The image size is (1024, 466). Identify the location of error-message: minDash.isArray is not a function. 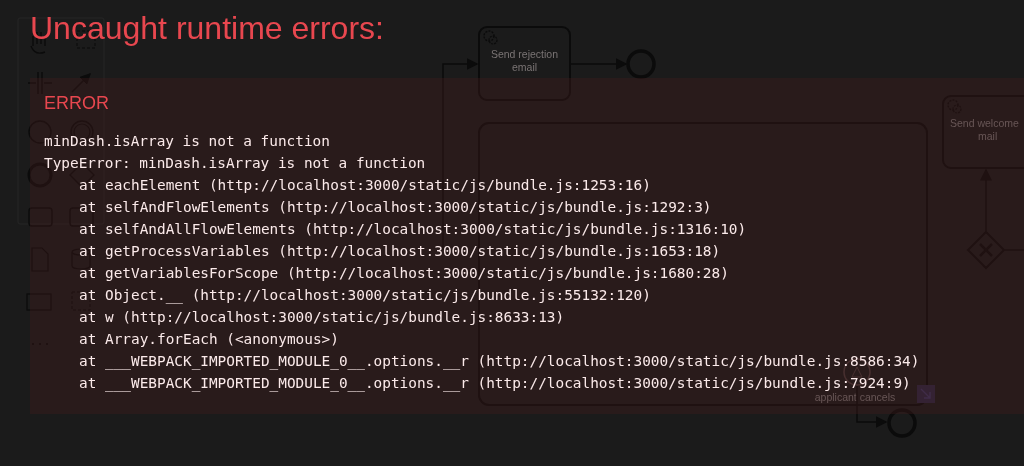
(187, 141).